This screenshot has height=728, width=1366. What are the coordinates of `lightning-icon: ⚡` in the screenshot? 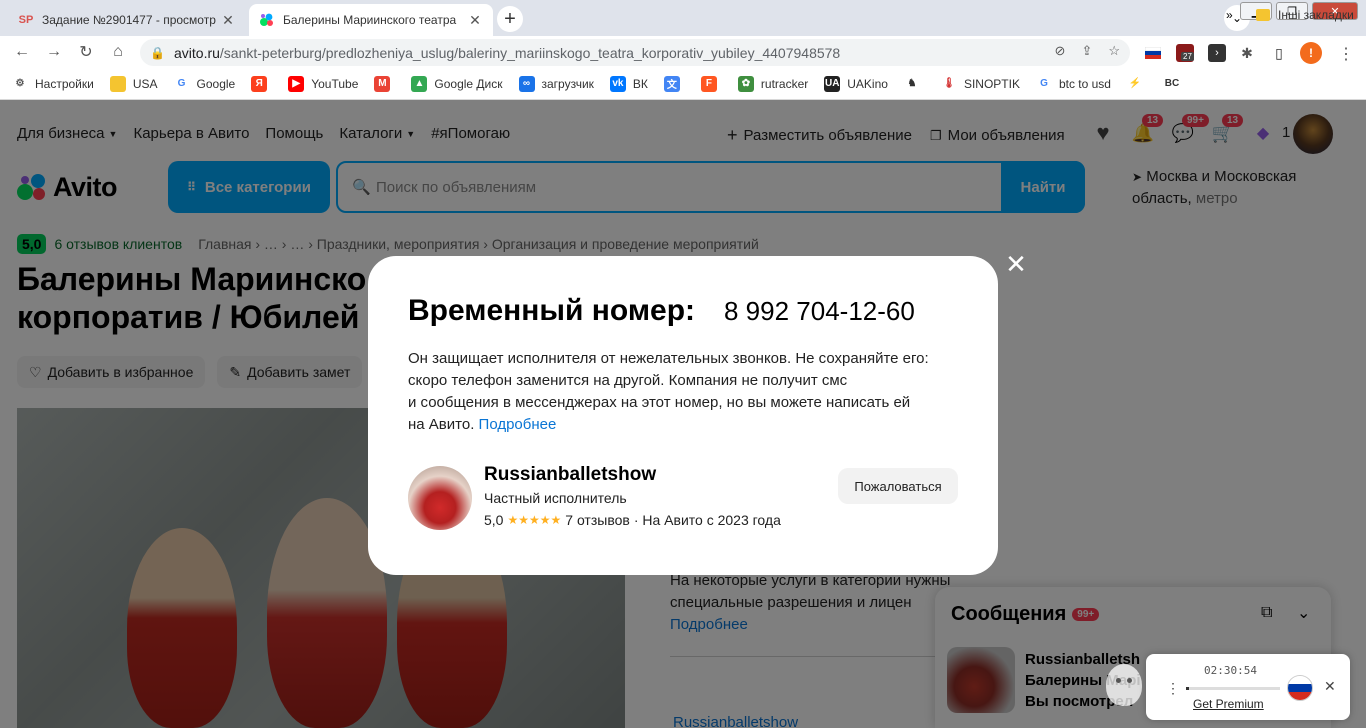 It's located at (1135, 83).